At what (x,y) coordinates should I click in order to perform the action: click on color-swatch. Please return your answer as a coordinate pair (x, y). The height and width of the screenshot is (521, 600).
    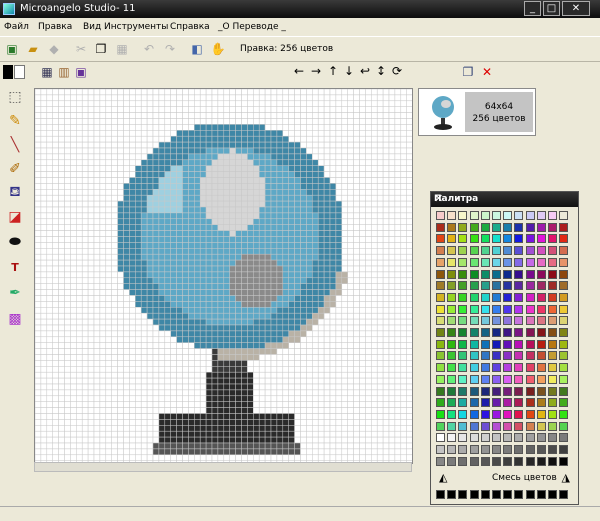
    Looking at the image, I should click on (440, 297).